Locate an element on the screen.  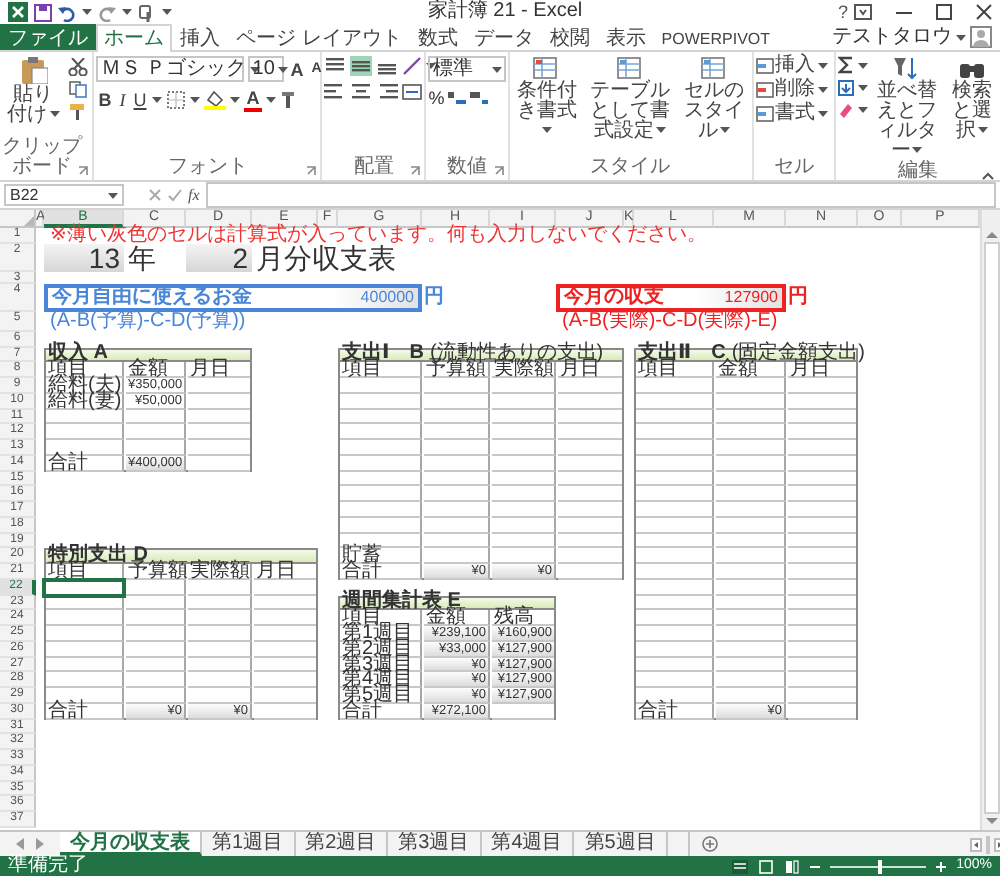
scroll-down-icon is located at coordinates (991, 822).